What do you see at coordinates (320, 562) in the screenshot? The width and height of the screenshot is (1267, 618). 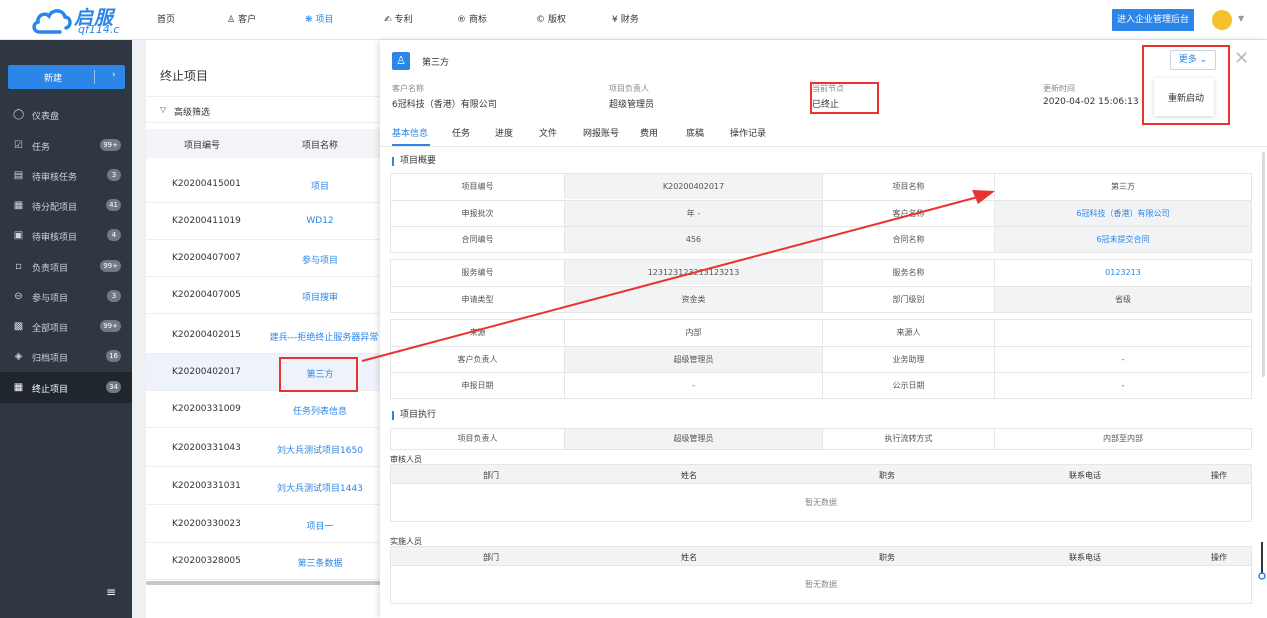 I see `project-name-link: 第三条数据` at bounding box center [320, 562].